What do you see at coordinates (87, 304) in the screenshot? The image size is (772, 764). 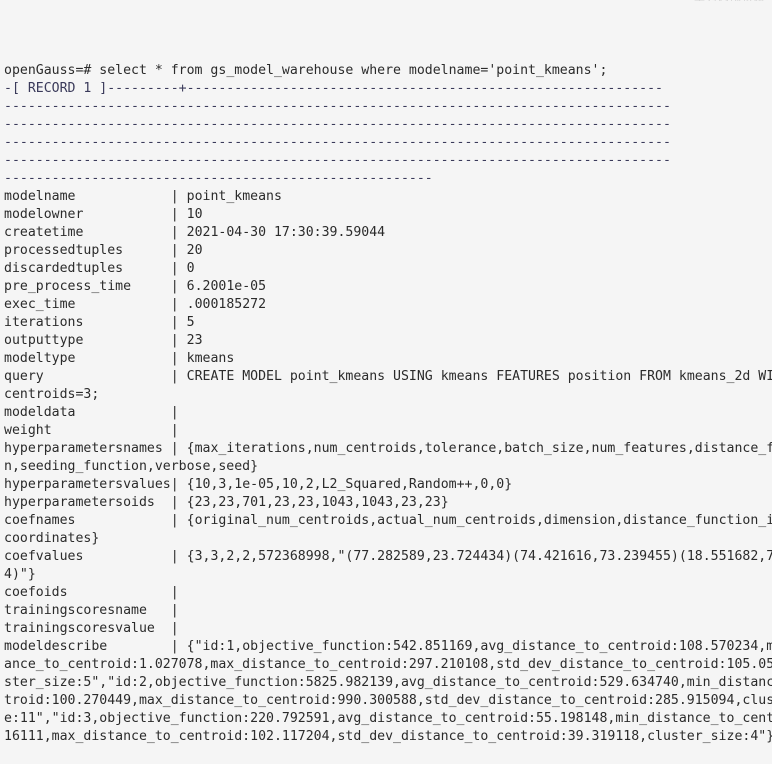 I see `field-name: exec_time` at bounding box center [87, 304].